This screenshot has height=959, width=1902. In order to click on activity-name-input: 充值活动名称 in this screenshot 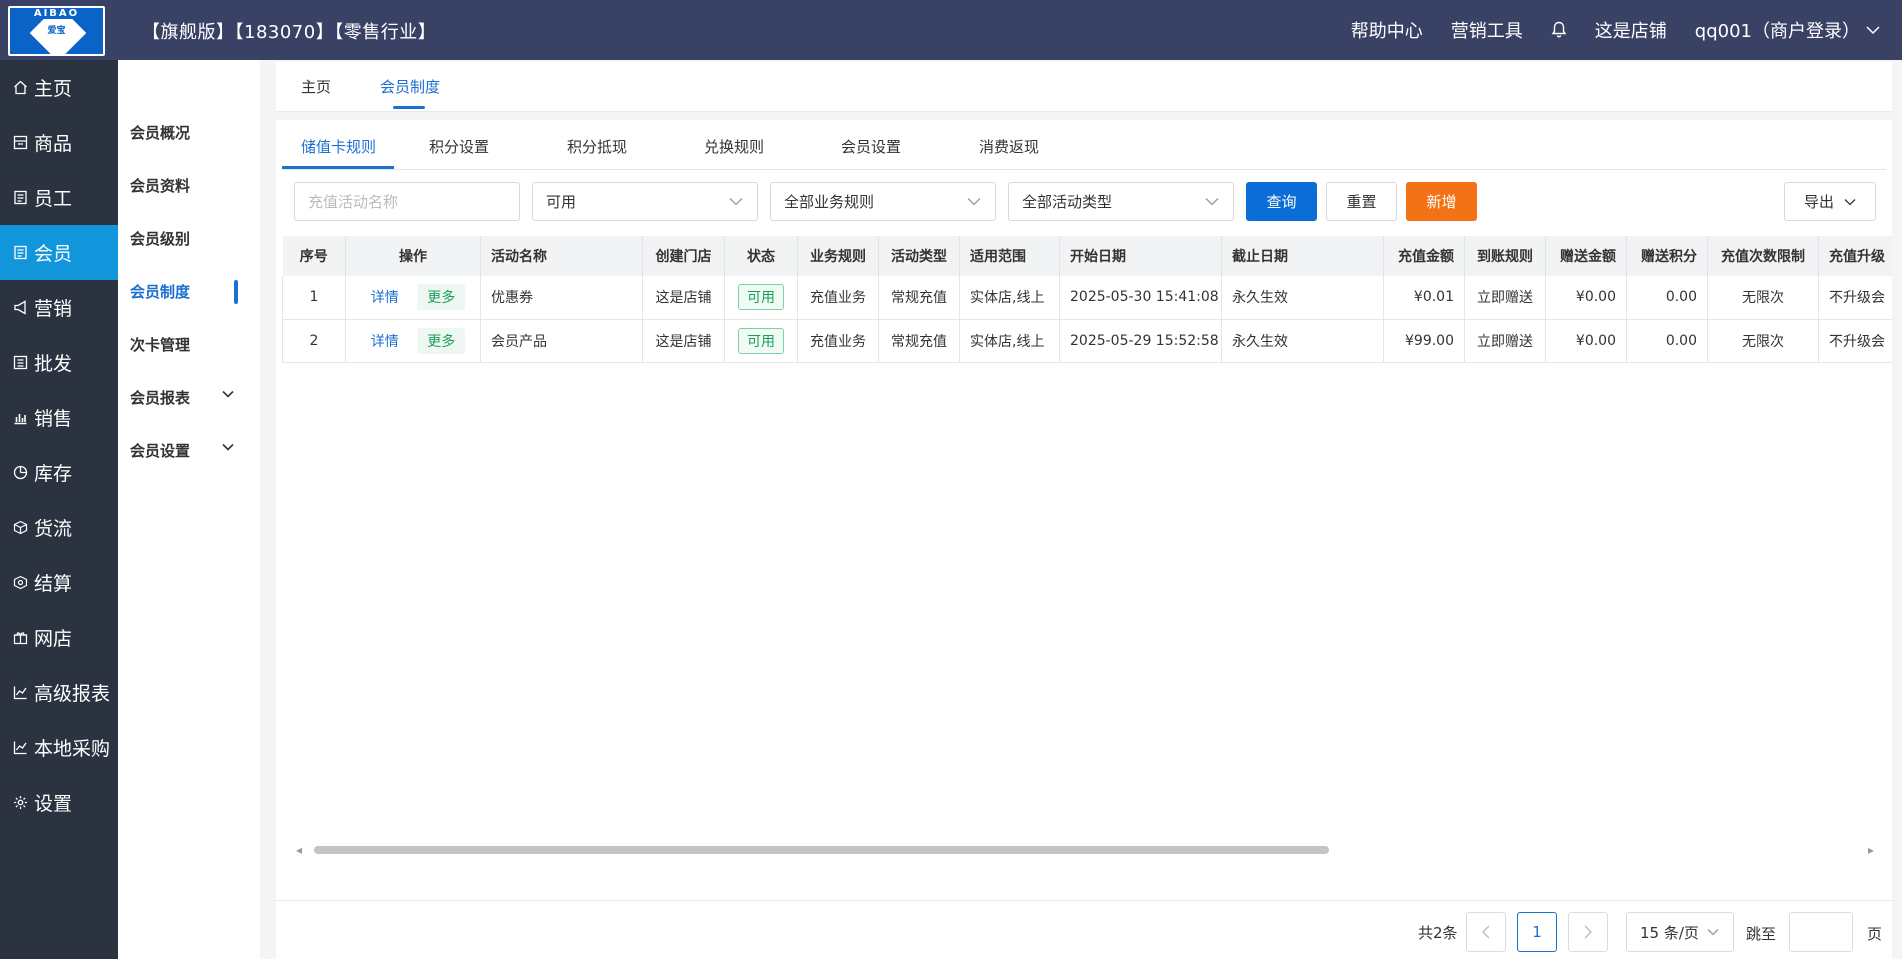, I will do `click(407, 201)`.